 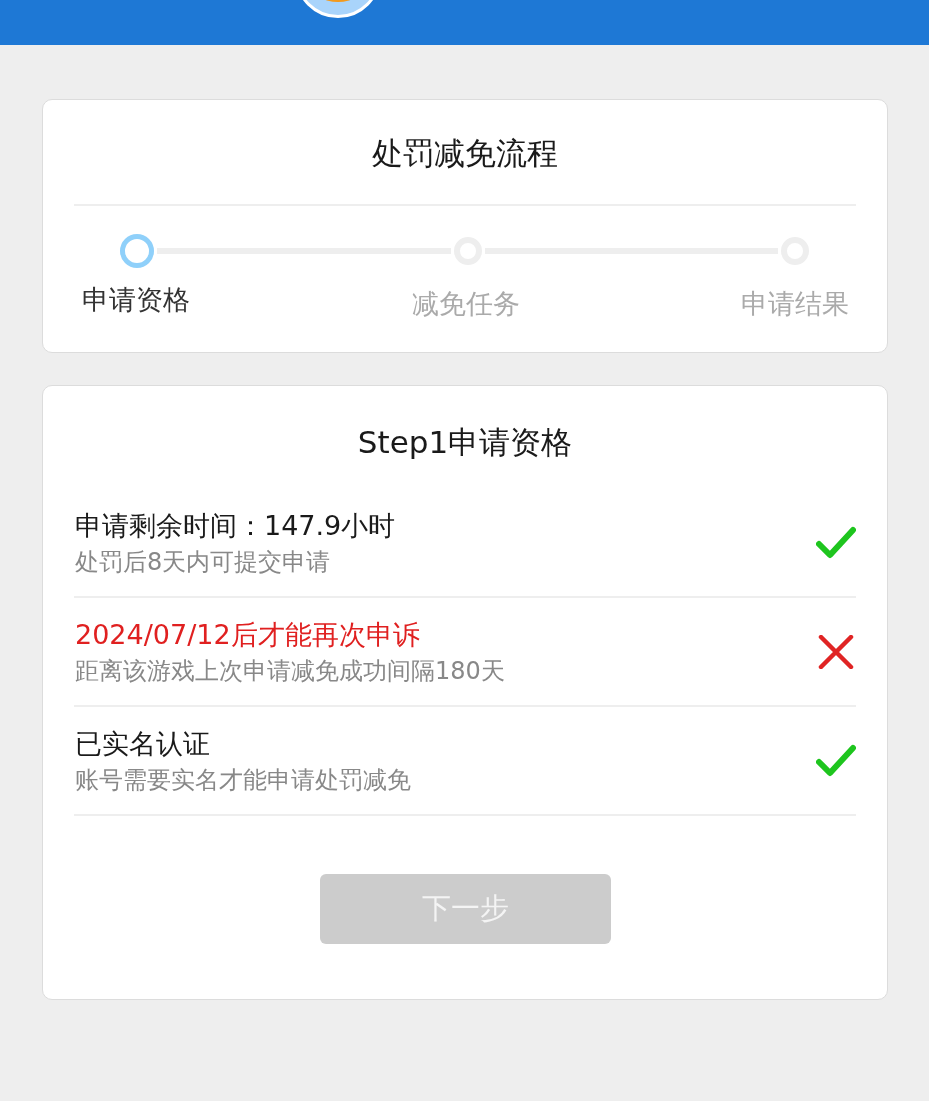 What do you see at coordinates (465, 304) in the screenshot?
I see `step-label: 减免任务` at bounding box center [465, 304].